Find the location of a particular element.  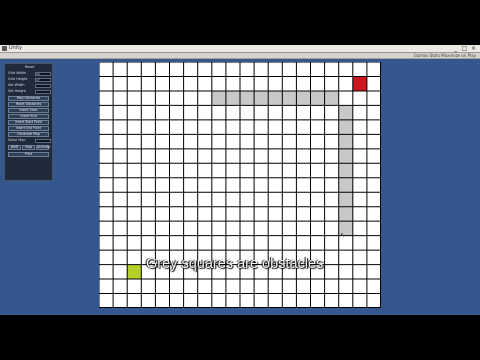

set-width-input is located at coordinates (43, 86).